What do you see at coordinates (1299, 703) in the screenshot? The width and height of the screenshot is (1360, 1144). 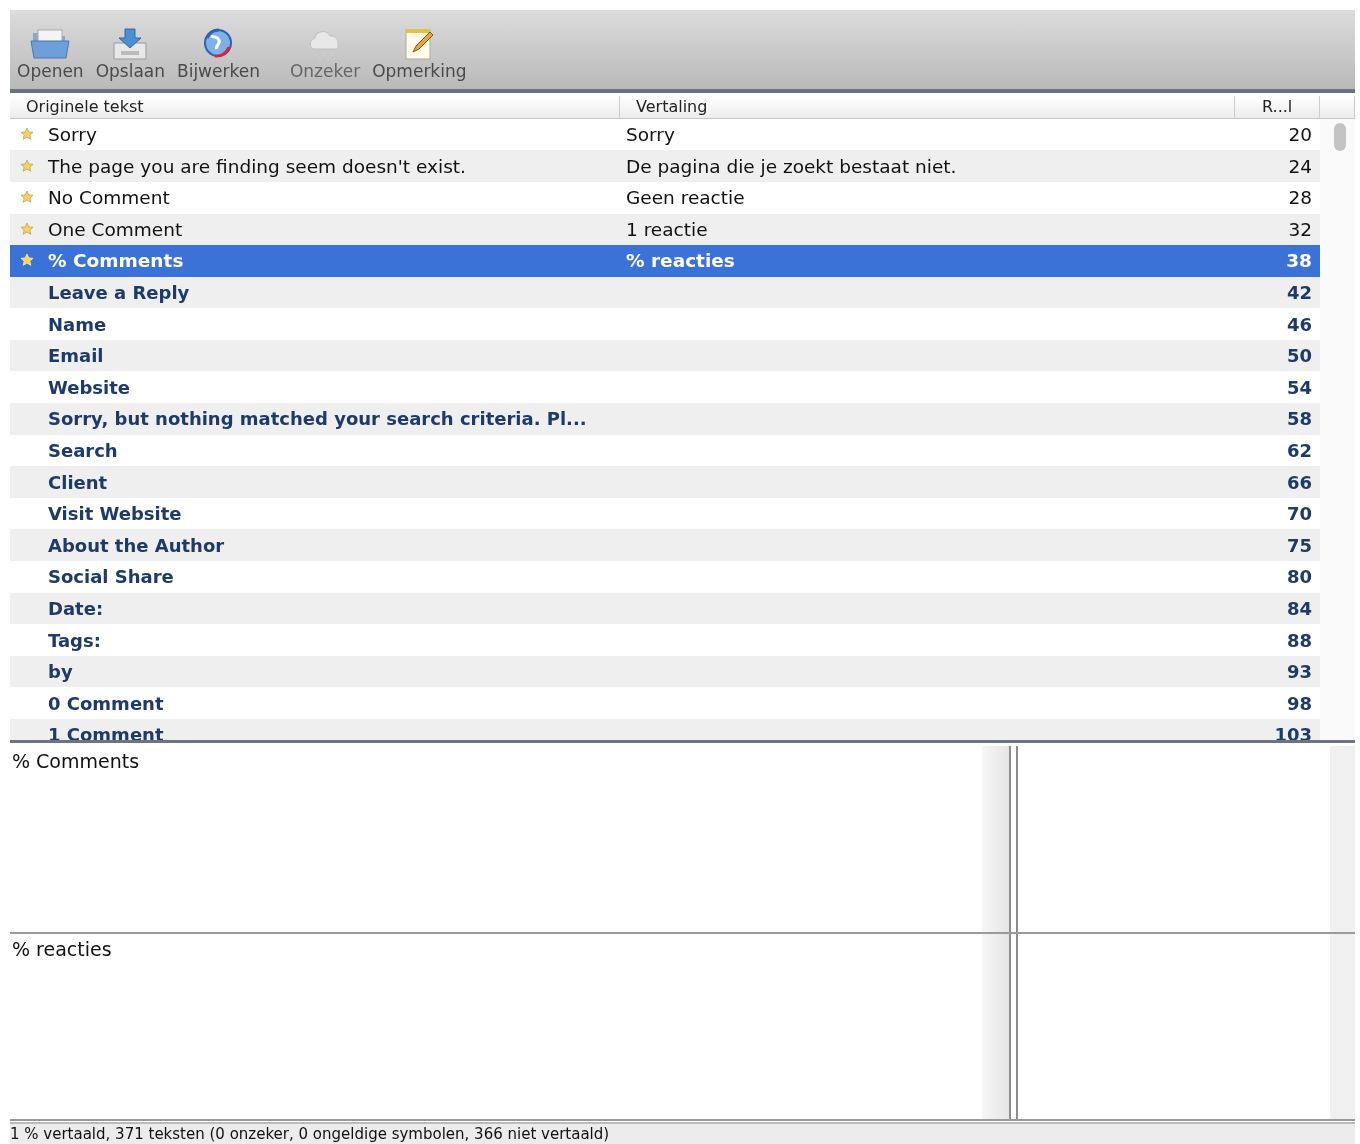 I see `table-cell-text: 98` at bounding box center [1299, 703].